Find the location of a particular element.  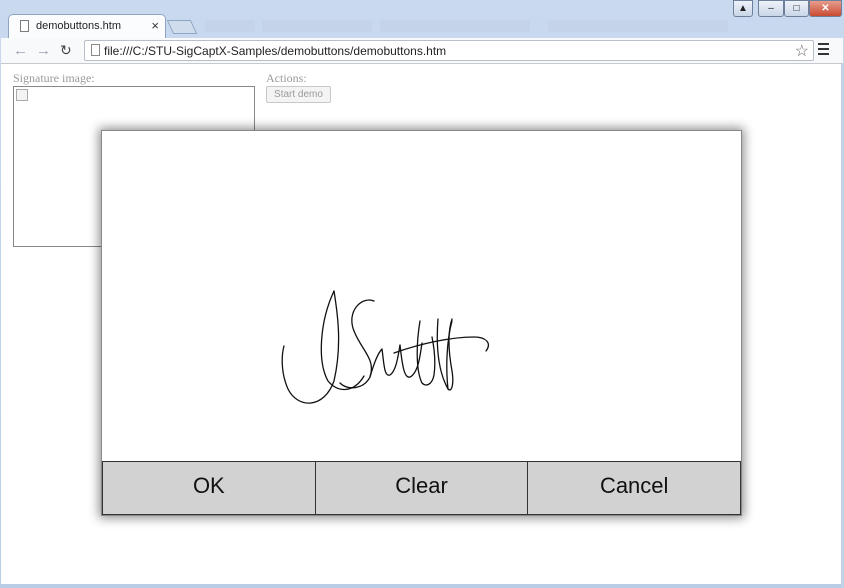

tab-title: demobuttons.htm is located at coordinates (78, 26).